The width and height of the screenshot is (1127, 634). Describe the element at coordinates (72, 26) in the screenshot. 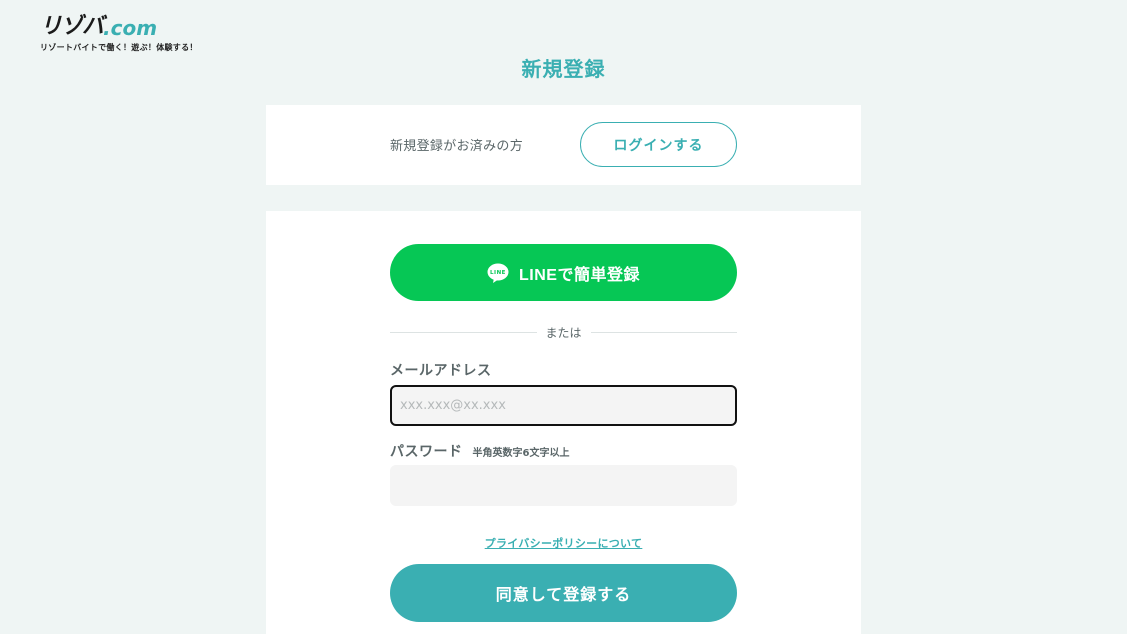

I see `logo-kana: リゾバ` at that location.